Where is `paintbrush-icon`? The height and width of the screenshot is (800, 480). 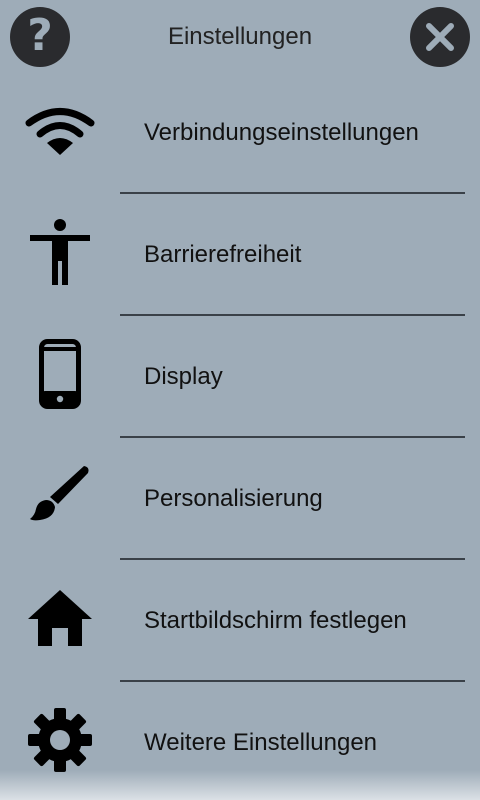
paintbrush-icon is located at coordinates (60, 494).